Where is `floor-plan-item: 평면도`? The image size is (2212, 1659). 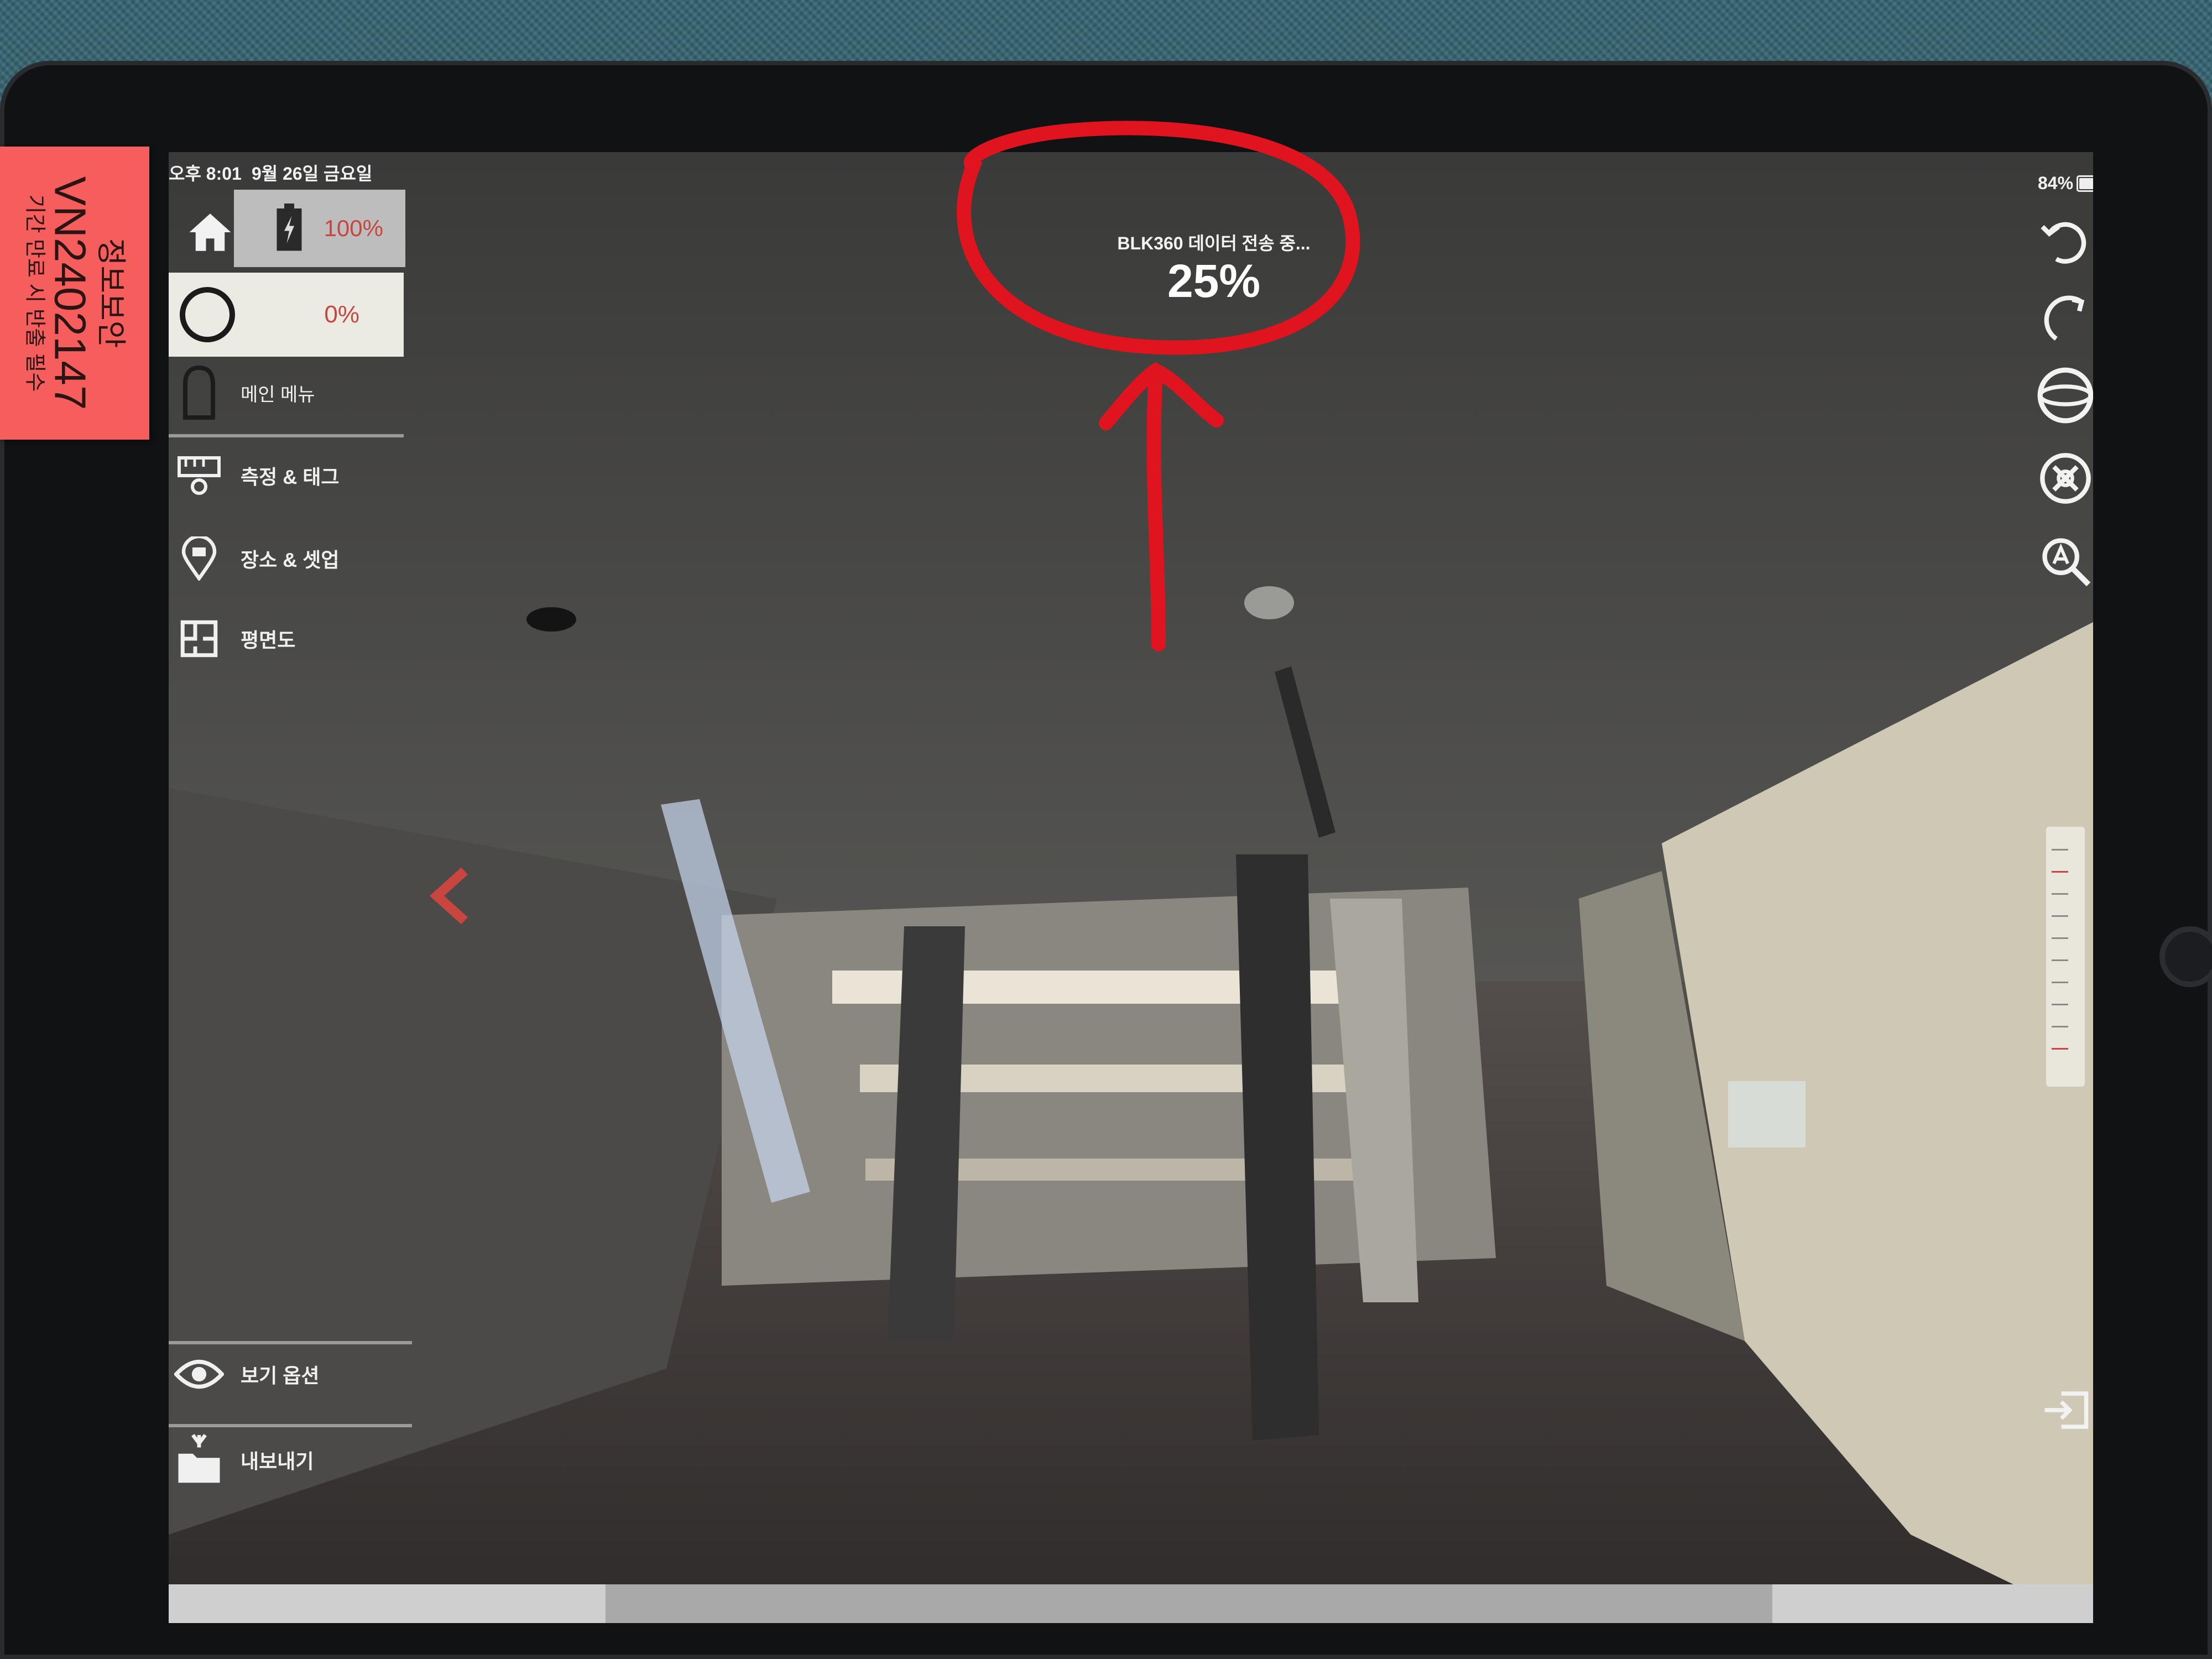 floor-plan-item: 평면도 is located at coordinates (232, 639).